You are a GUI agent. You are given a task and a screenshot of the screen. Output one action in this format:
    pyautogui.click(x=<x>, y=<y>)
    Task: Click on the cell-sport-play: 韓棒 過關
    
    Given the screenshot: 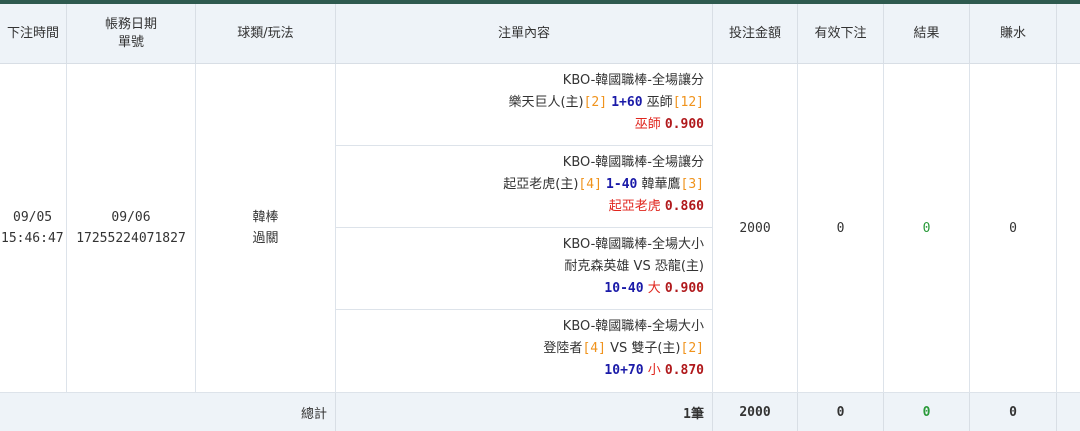 What is the action you would take?
    pyautogui.click(x=266, y=228)
    